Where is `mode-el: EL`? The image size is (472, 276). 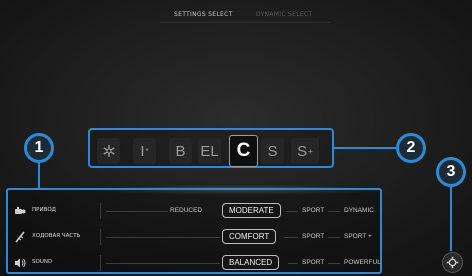
mode-el: EL is located at coordinates (209, 151).